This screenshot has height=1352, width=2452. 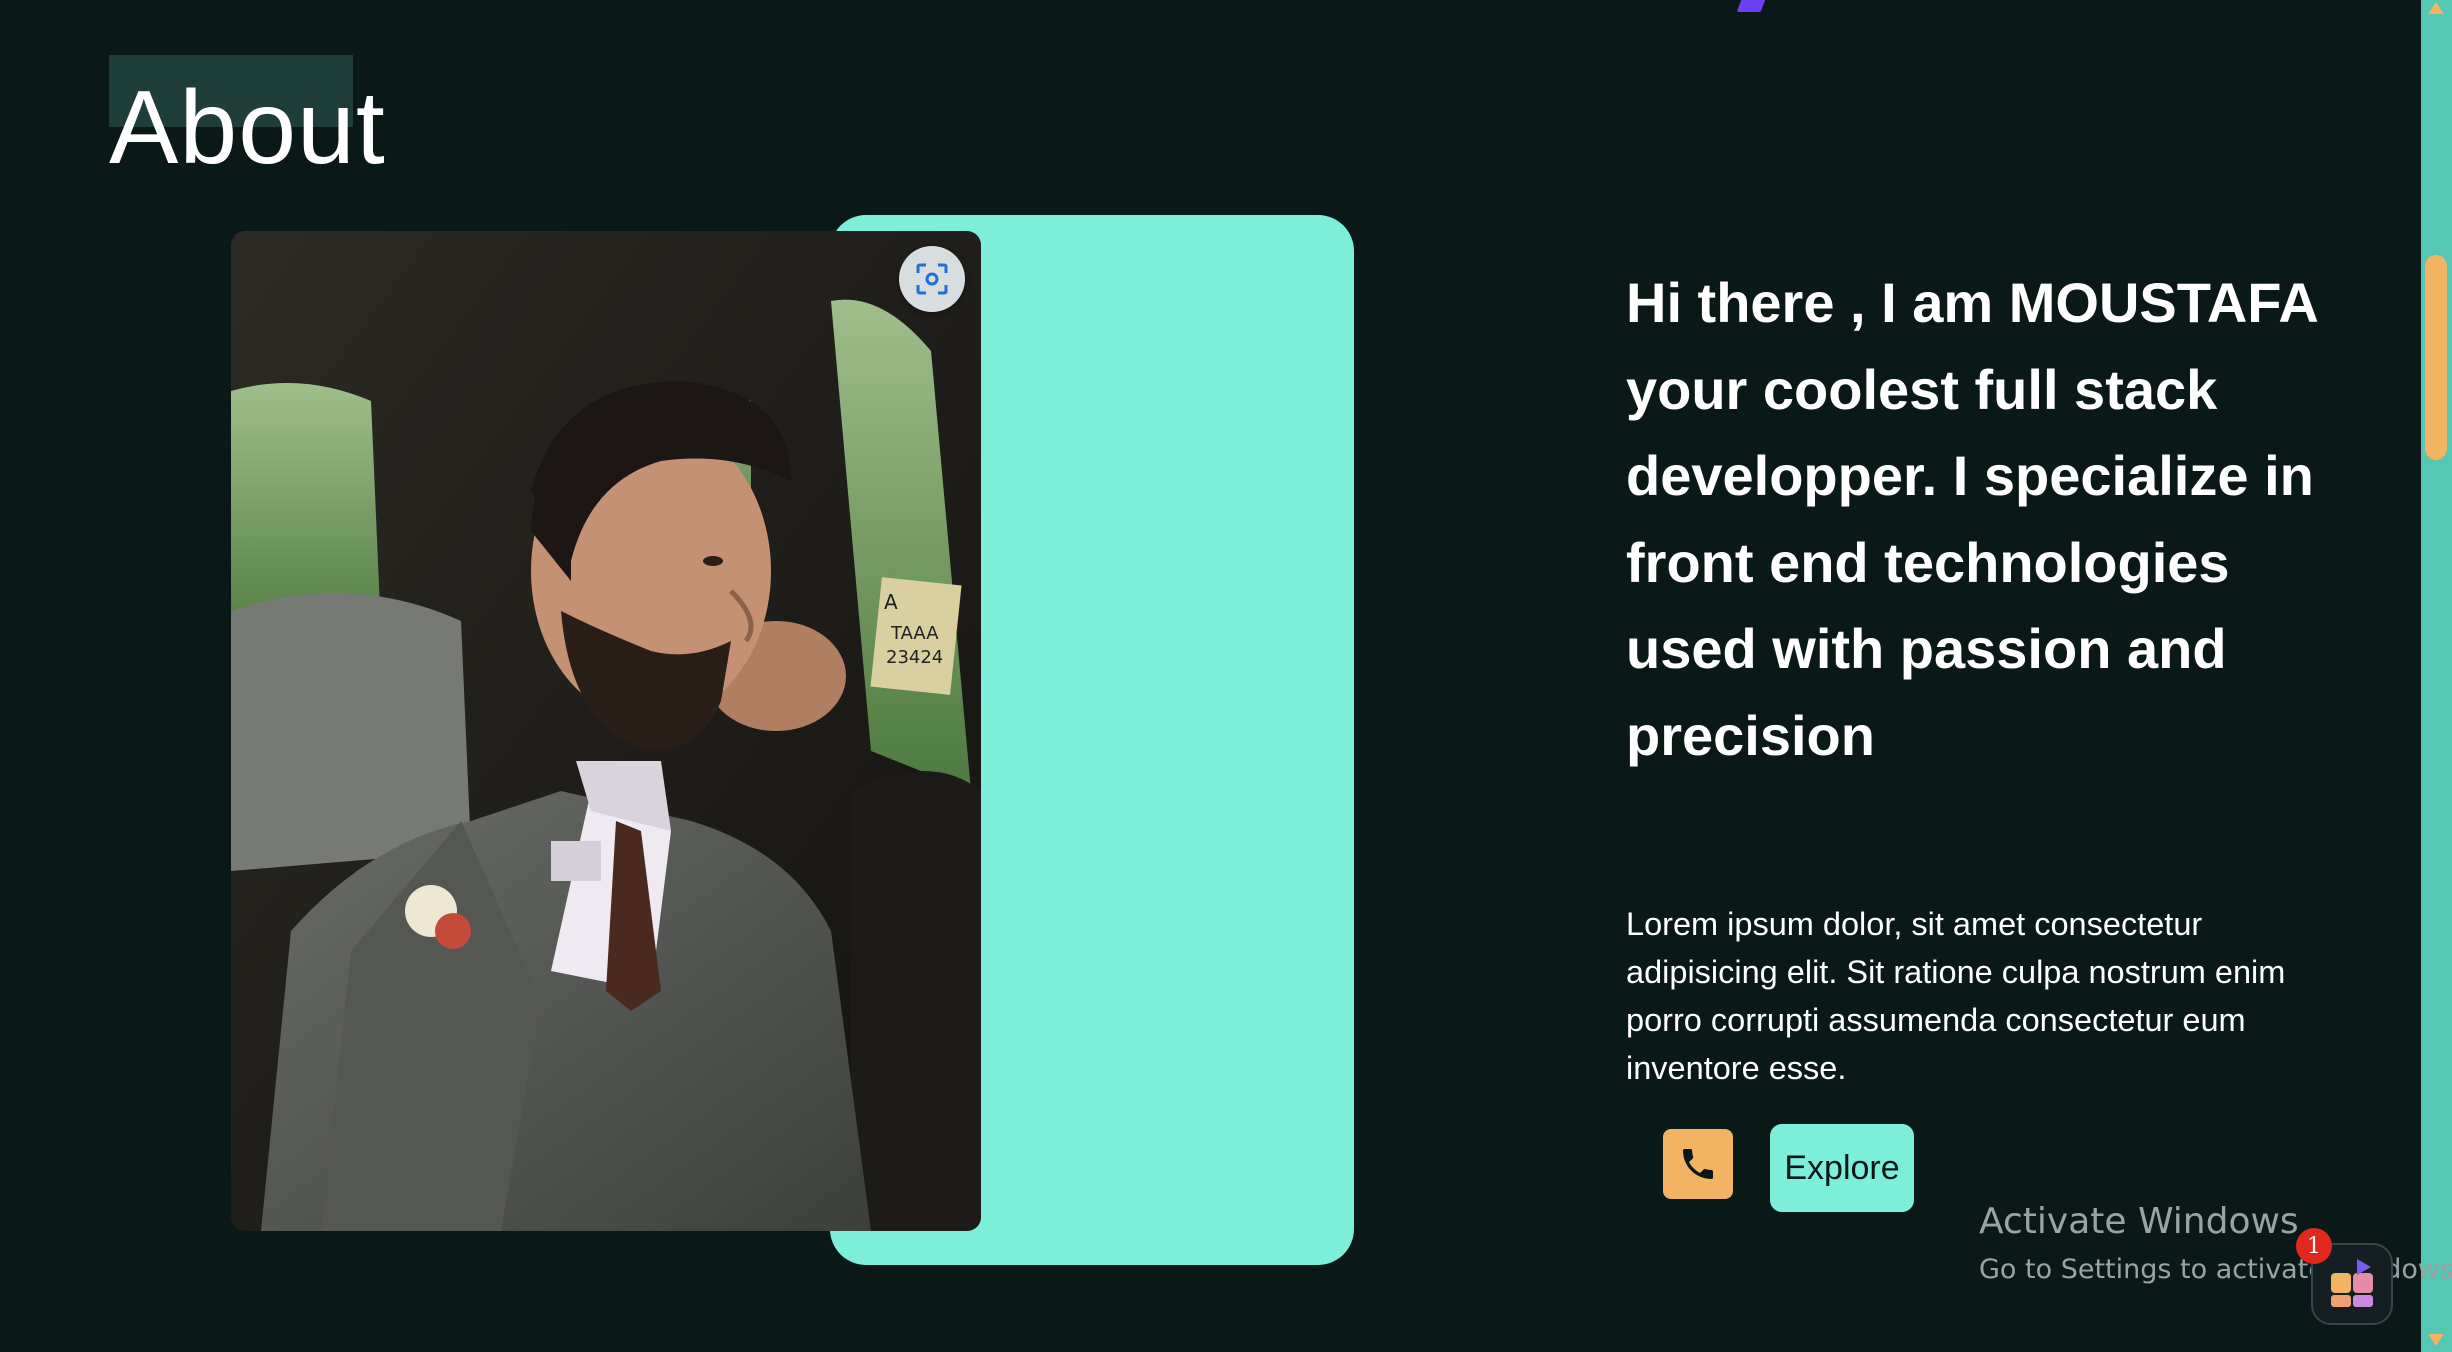 What do you see at coordinates (2436, 357) in the screenshot?
I see `scrollbar-thumb` at bounding box center [2436, 357].